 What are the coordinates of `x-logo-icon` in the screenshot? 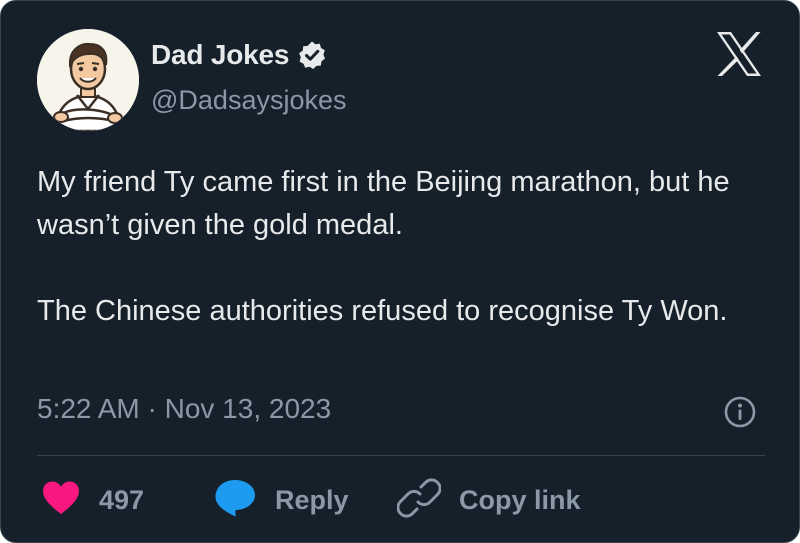 It's located at (739, 54).